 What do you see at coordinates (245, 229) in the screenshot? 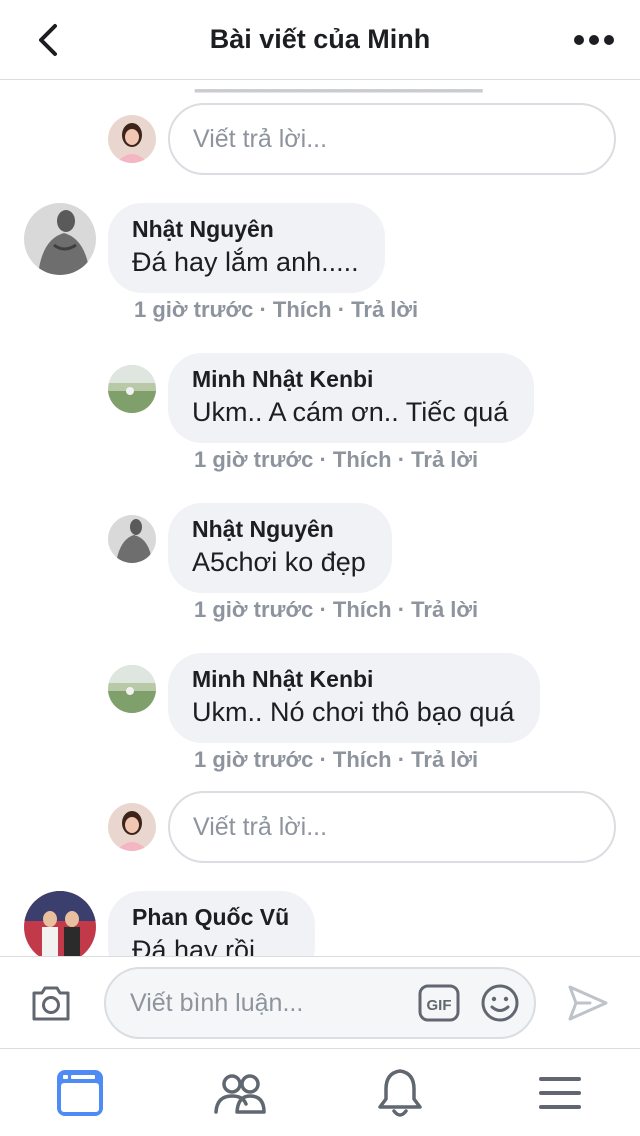
I see `comment-author: Nhật Nguyên` at bounding box center [245, 229].